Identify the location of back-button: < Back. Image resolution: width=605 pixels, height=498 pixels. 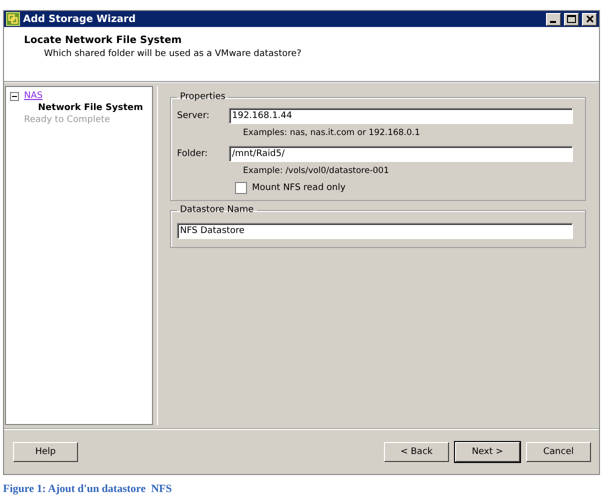
(416, 452).